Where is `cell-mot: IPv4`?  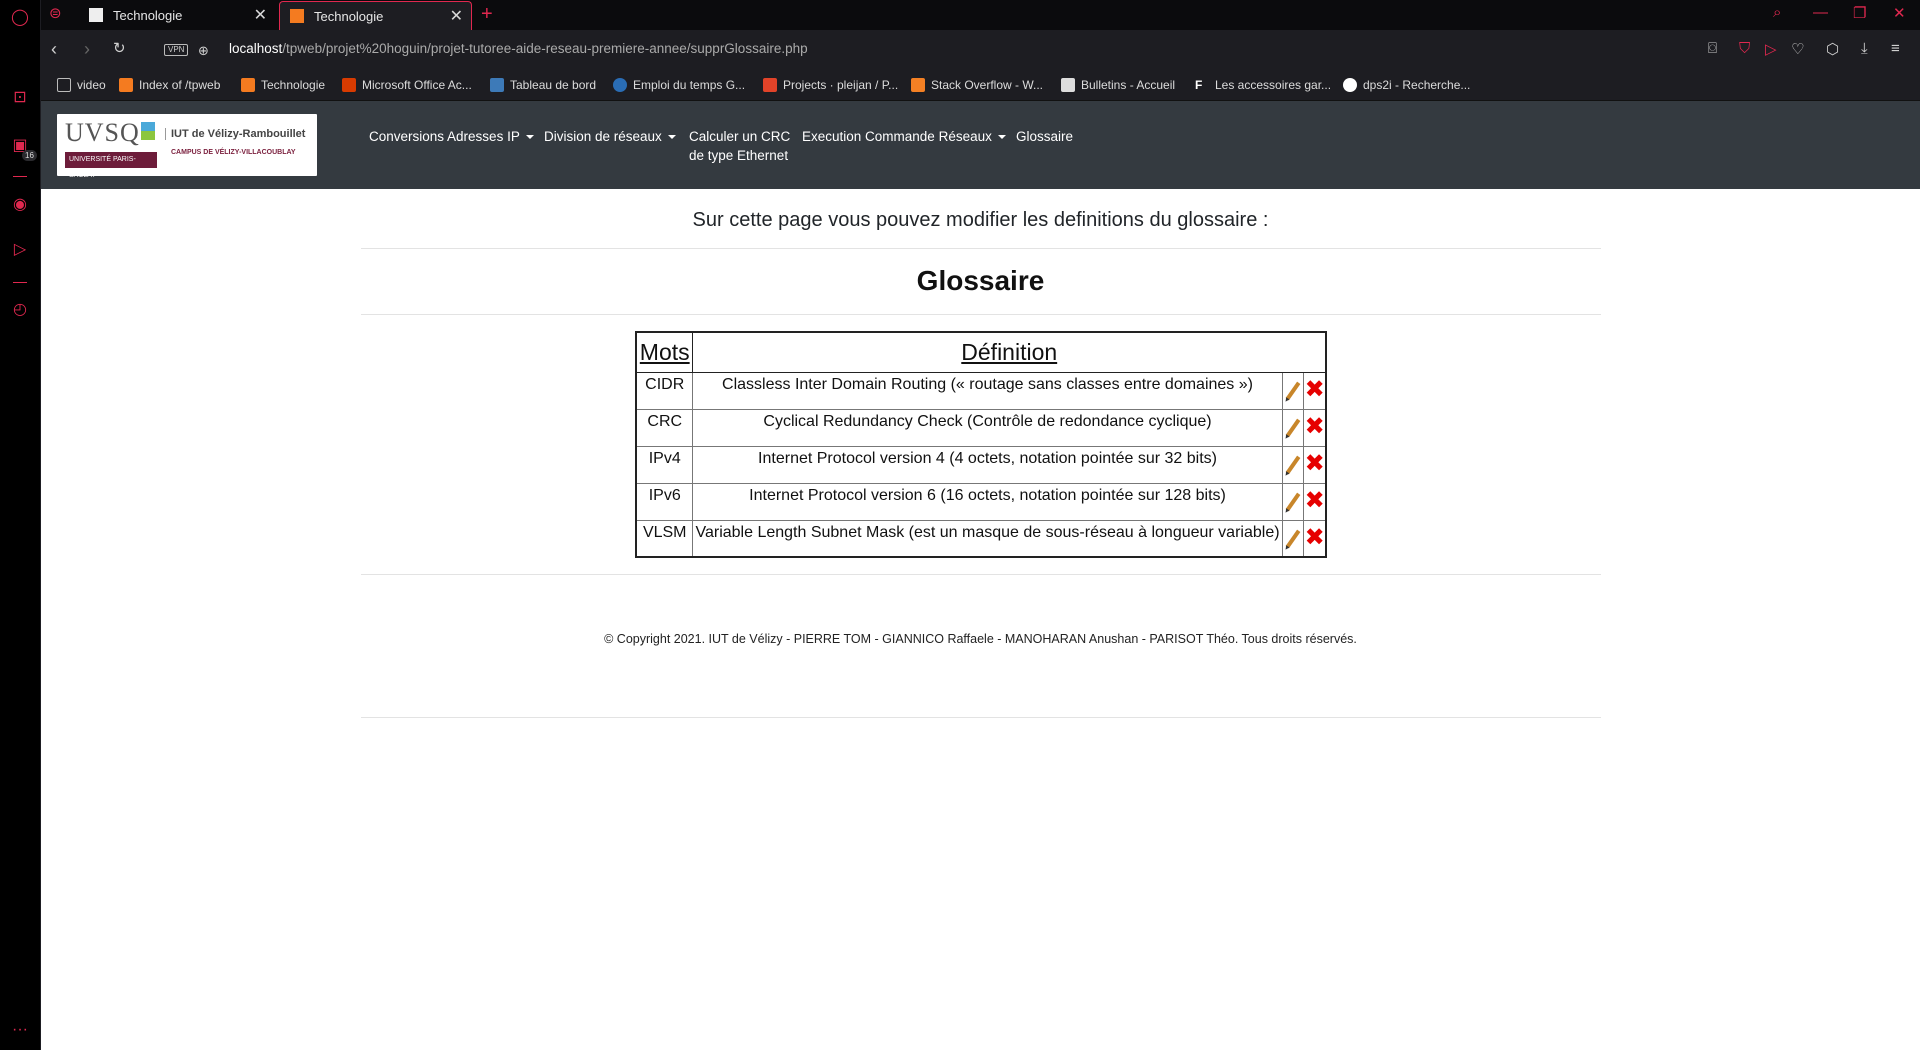 cell-mot: IPv4 is located at coordinates (664, 464).